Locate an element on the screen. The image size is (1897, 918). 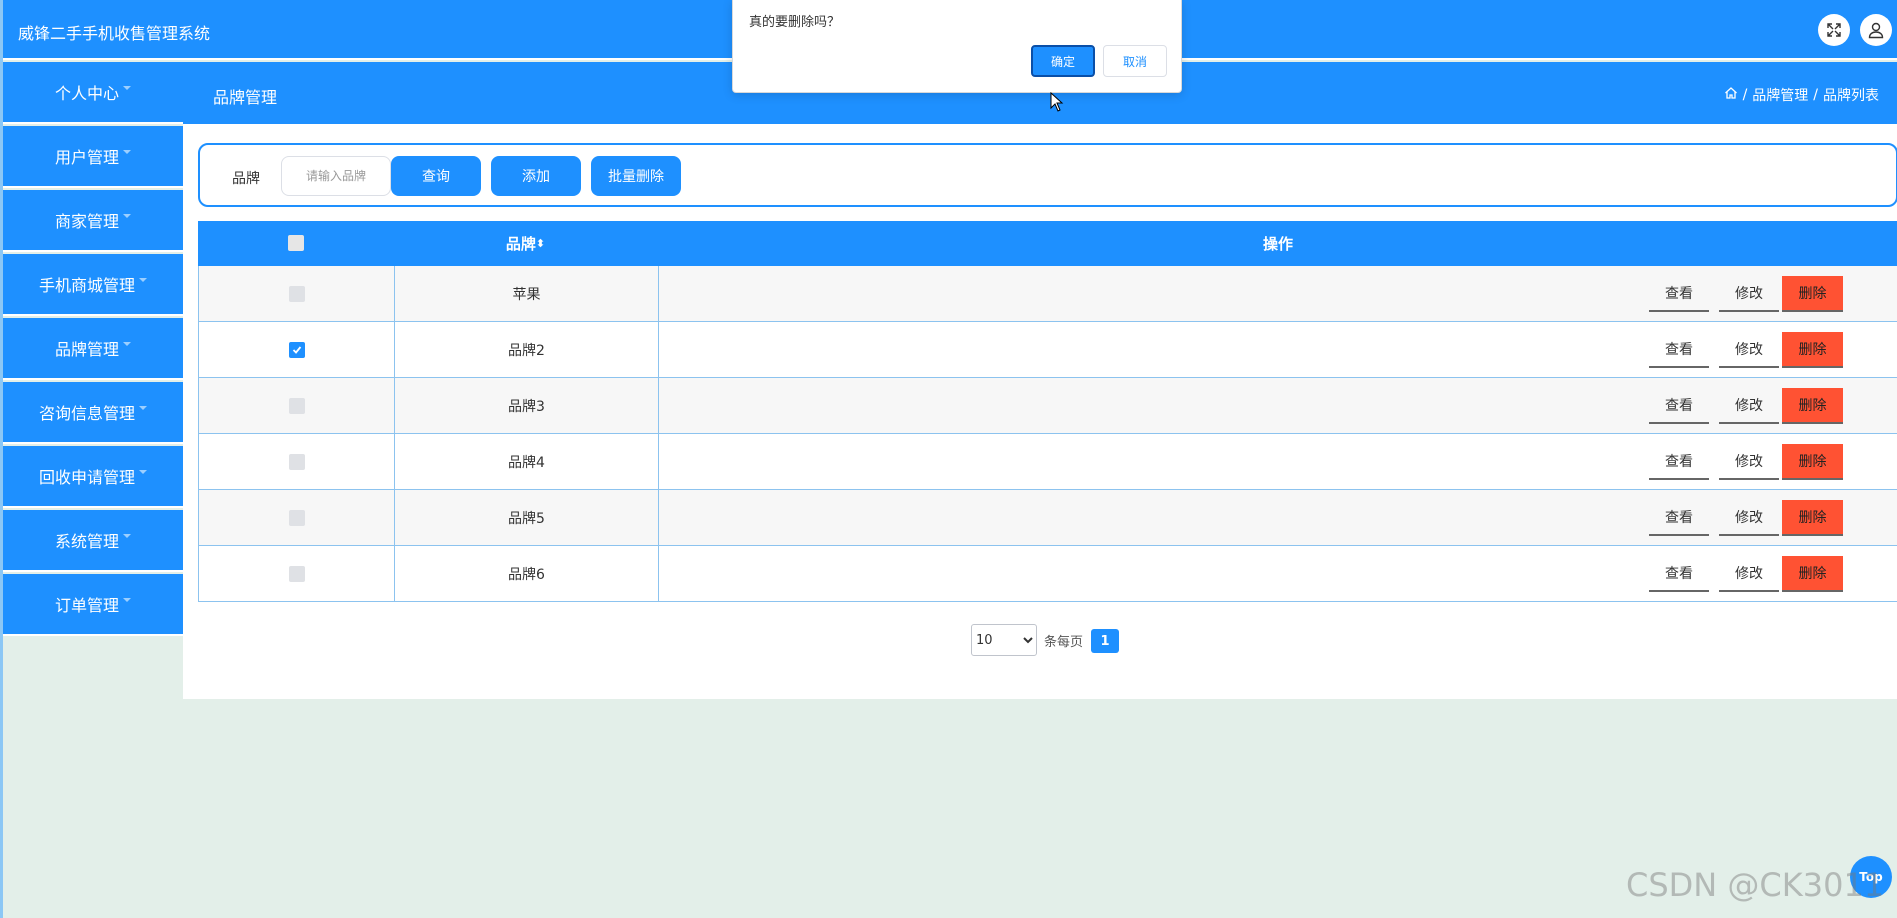
sidebar-item: 咨询信息管理 is located at coordinates (93, 413).